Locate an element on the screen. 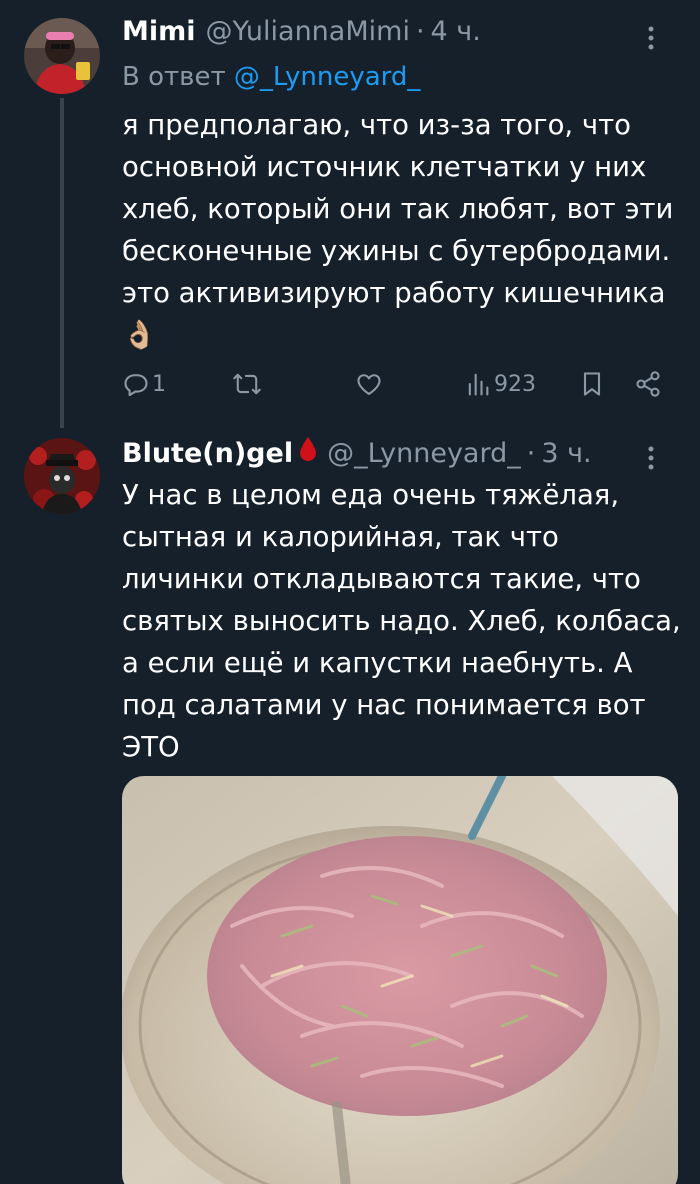 The width and height of the screenshot is (700, 1184). views-icon is located at coordinates (478, 384).